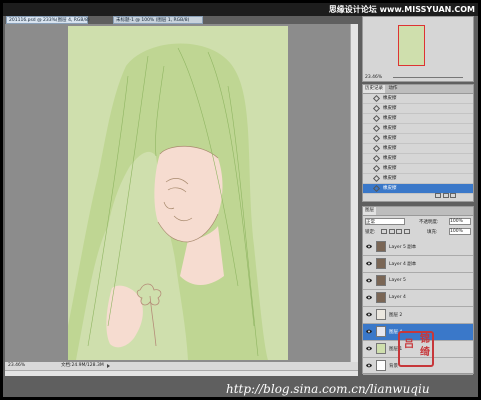 The width and height of the screenshot is (481, 400). I want to click on history-panel-tabs: 历史记录 动作, so click(418, 89).